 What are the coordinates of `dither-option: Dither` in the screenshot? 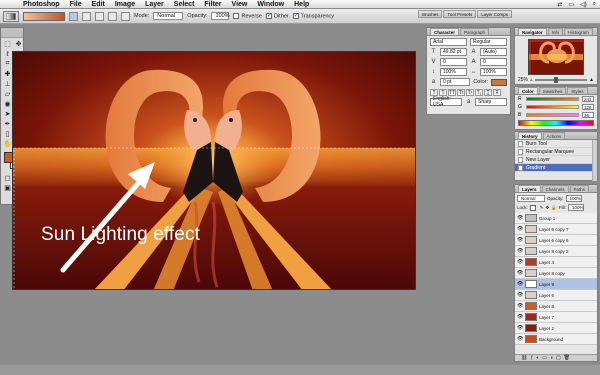 It's located at (277, 15).